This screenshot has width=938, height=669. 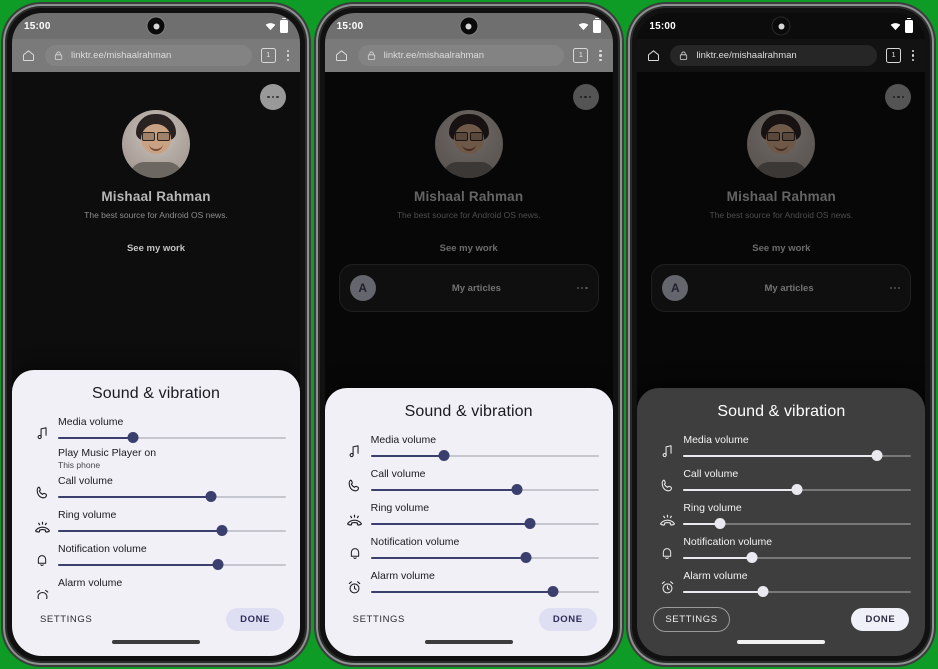 What do you see at coordinates (469, 514) in the screenshot?
I see `volume-row-ring: Ring volume` at bounding box center [469, 514].